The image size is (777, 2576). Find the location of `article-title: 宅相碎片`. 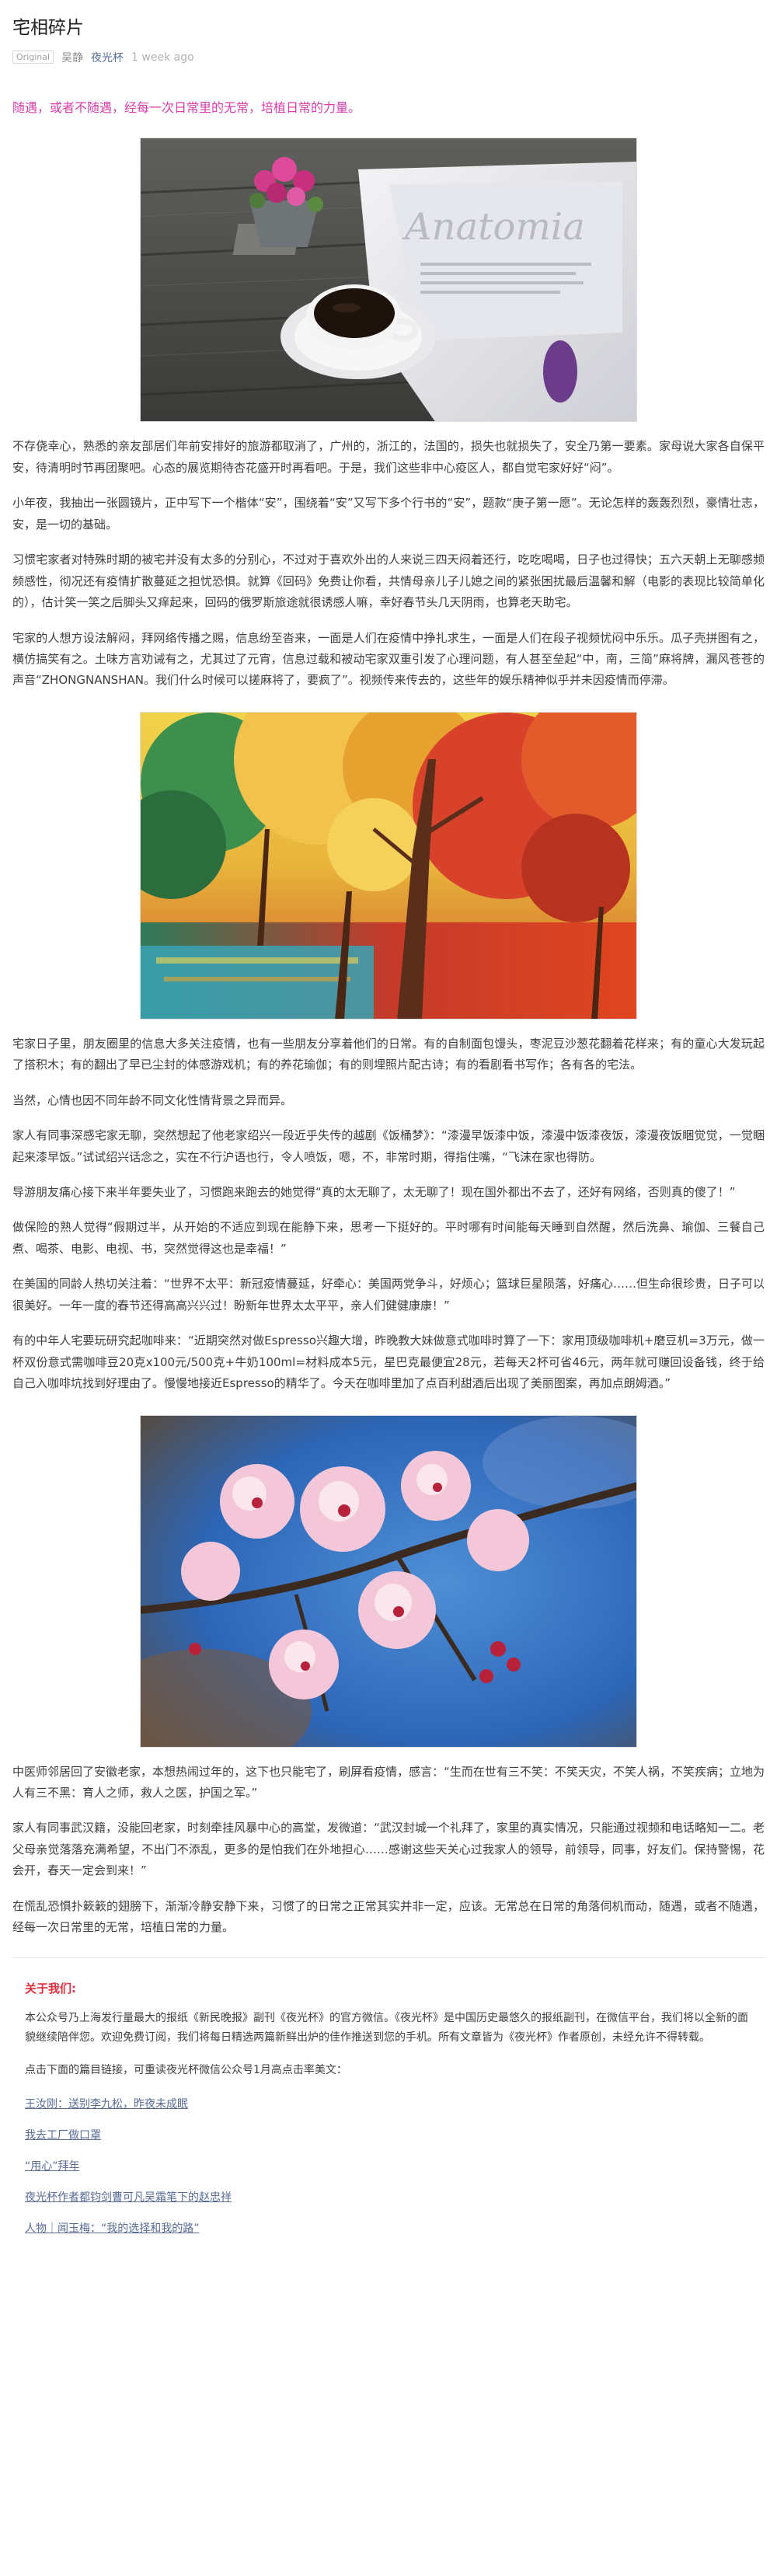

article-title: 宅相碎片 is located at coordinates (48, 28).